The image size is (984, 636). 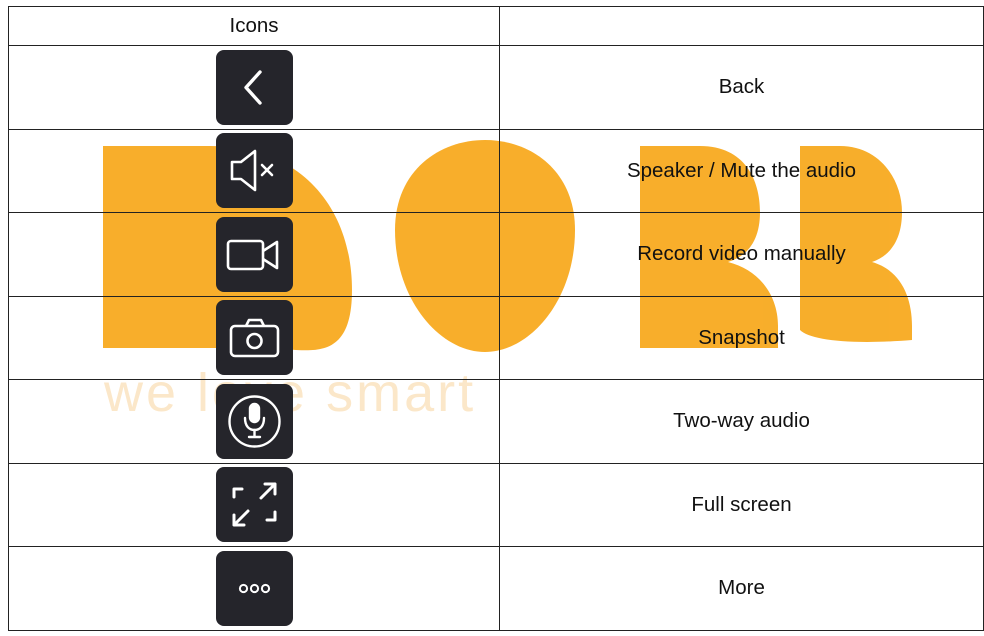 I want to click on table-row: More, so click(x=496, y=588).